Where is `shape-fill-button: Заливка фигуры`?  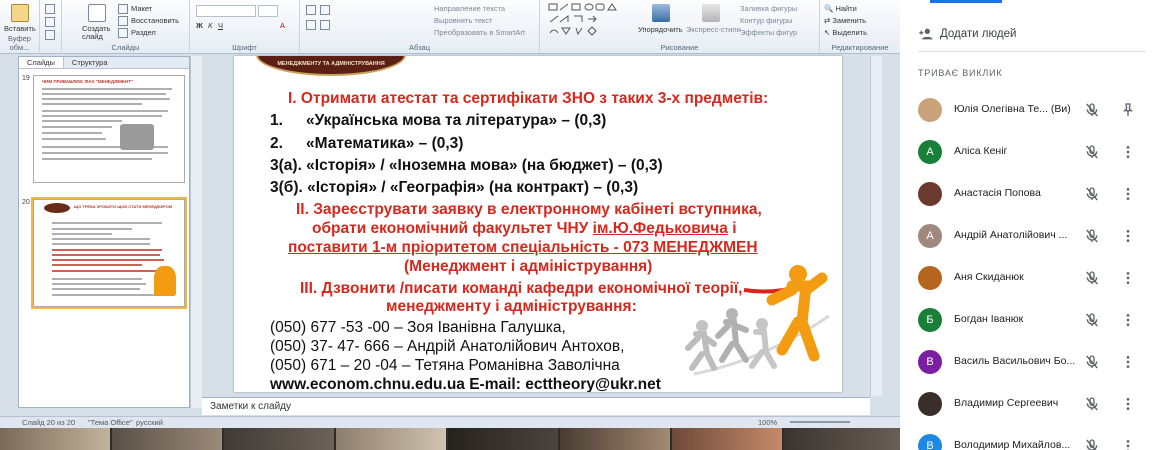
shape-fill-button: Заливка фигуры is located at coordinates (768, 8).